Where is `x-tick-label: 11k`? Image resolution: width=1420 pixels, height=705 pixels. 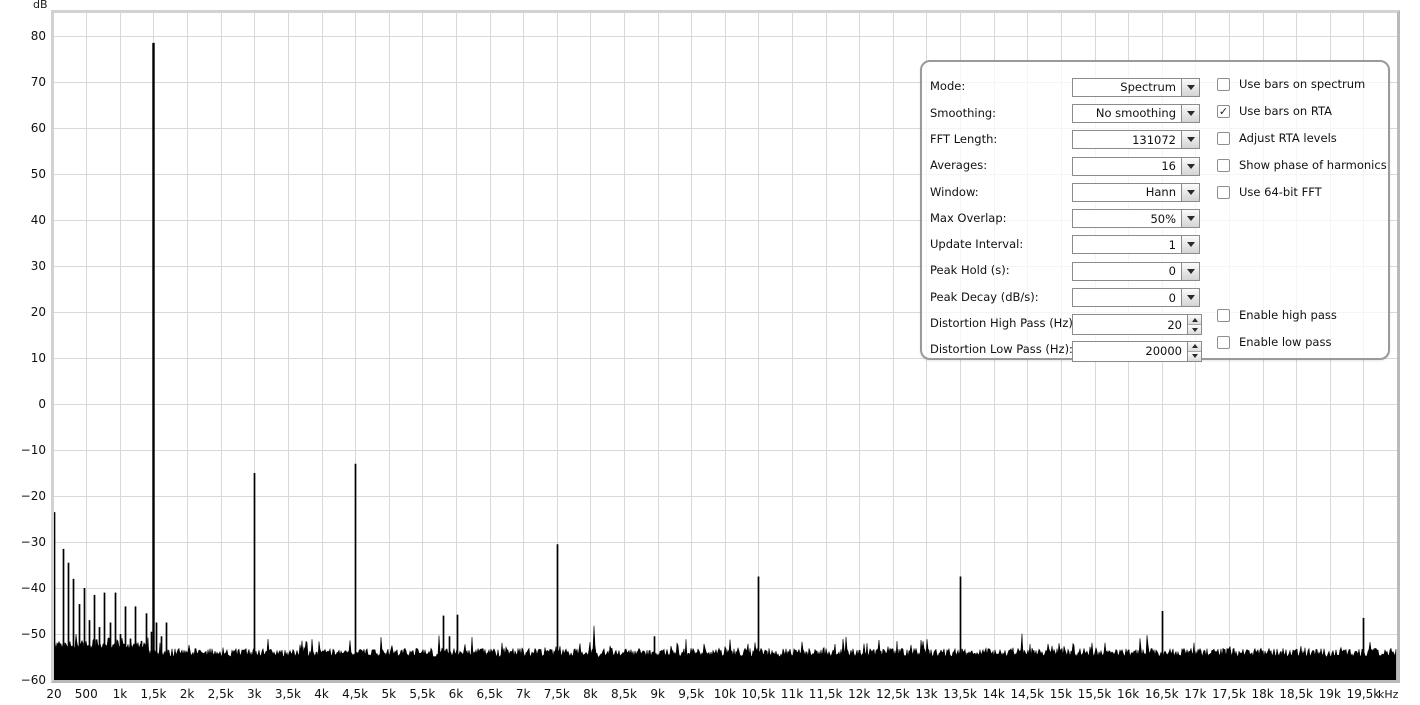 x-tick-label: 11k is located at coordinates (792, 694).